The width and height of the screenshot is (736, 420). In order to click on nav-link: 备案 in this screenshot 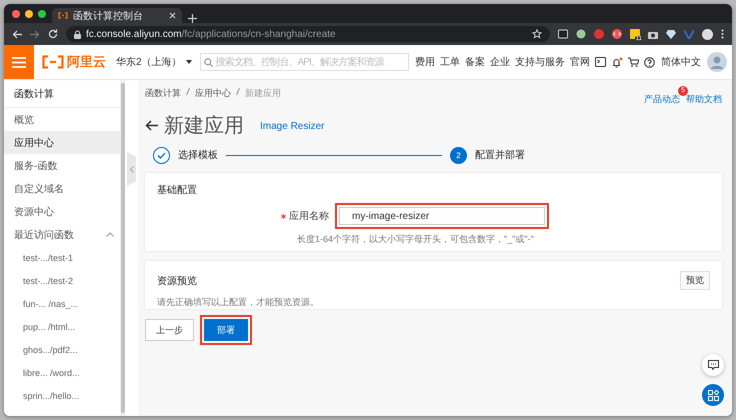, I will do `click(475, 62)`.